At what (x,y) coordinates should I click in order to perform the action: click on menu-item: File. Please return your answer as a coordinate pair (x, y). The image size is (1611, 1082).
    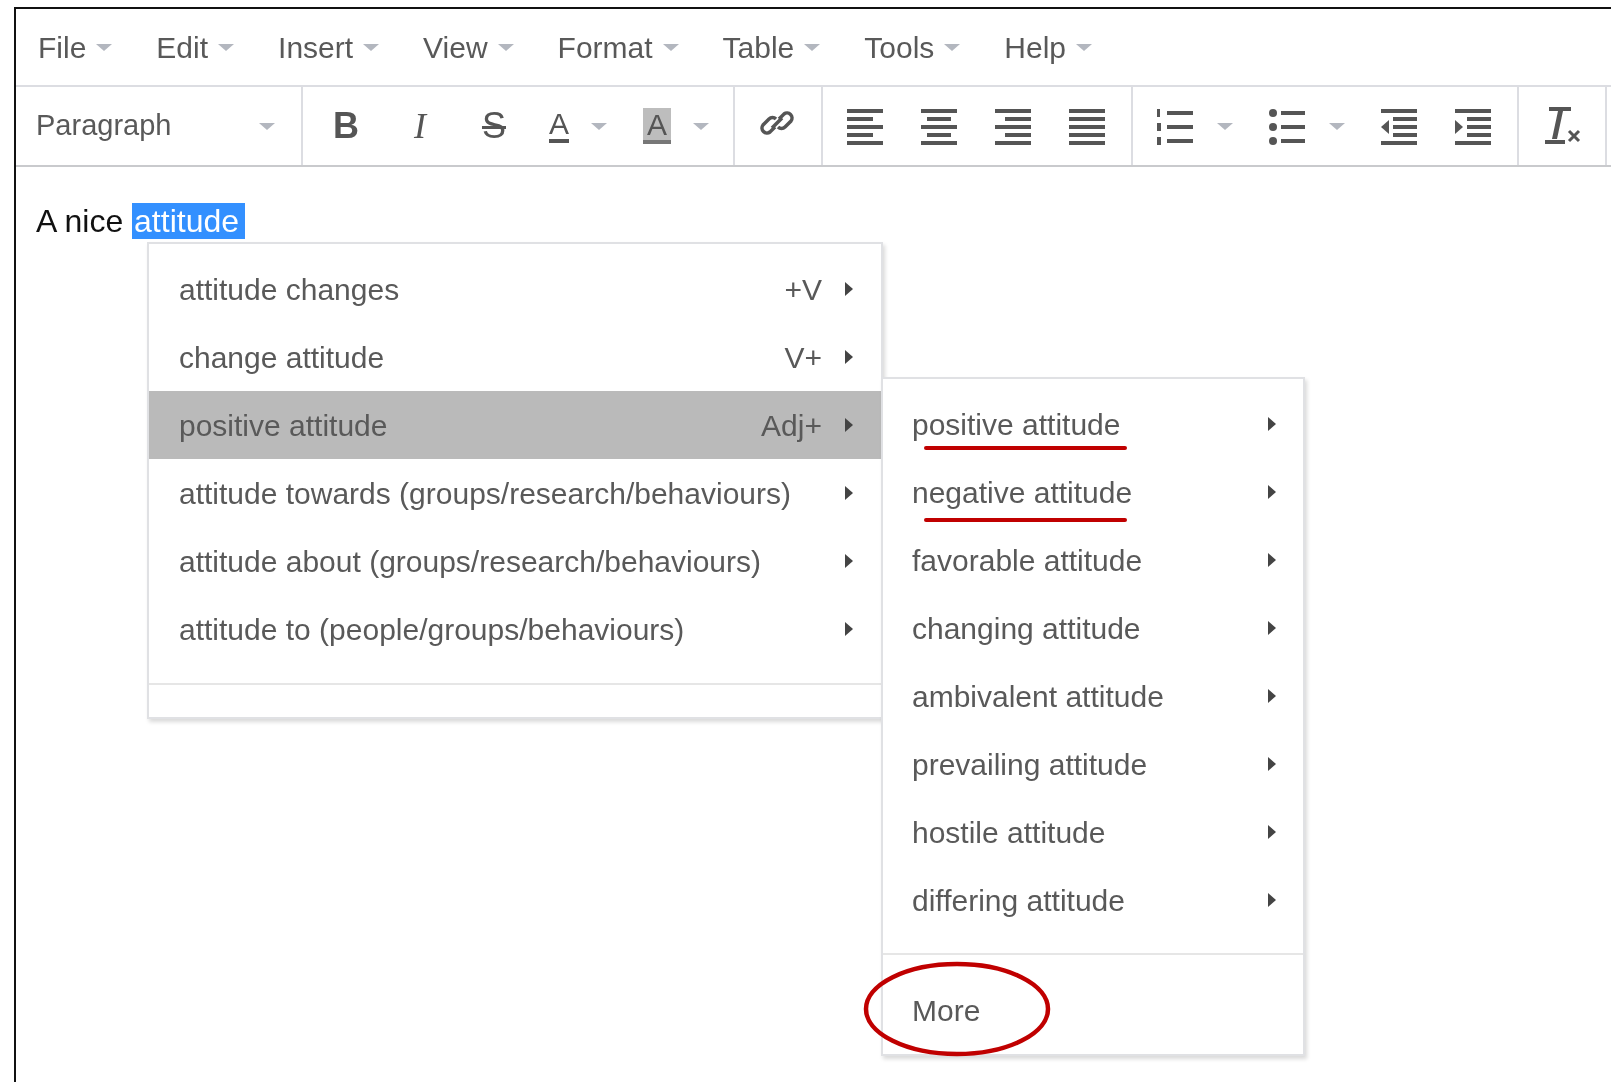
    Looking at the image, I should click on (75, 47).